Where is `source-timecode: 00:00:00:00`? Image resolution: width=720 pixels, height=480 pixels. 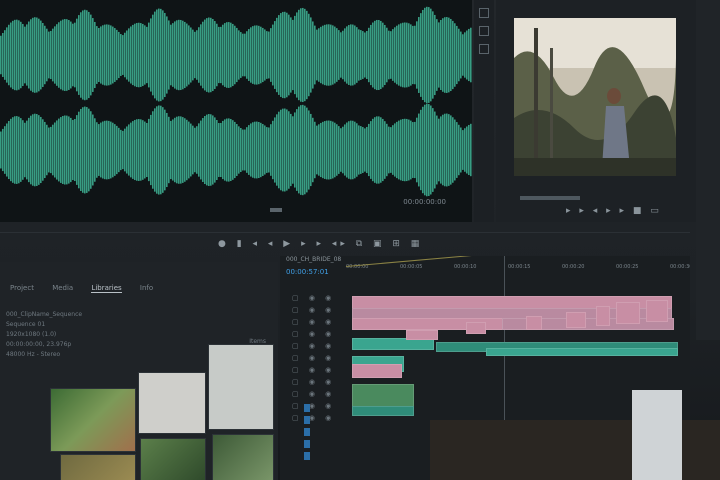 source-timecode: 00:00:00:00 is located at coordinates (424, 202).